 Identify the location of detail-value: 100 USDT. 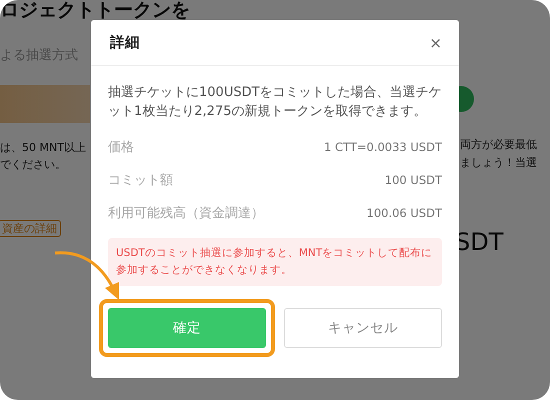
(413, 179).